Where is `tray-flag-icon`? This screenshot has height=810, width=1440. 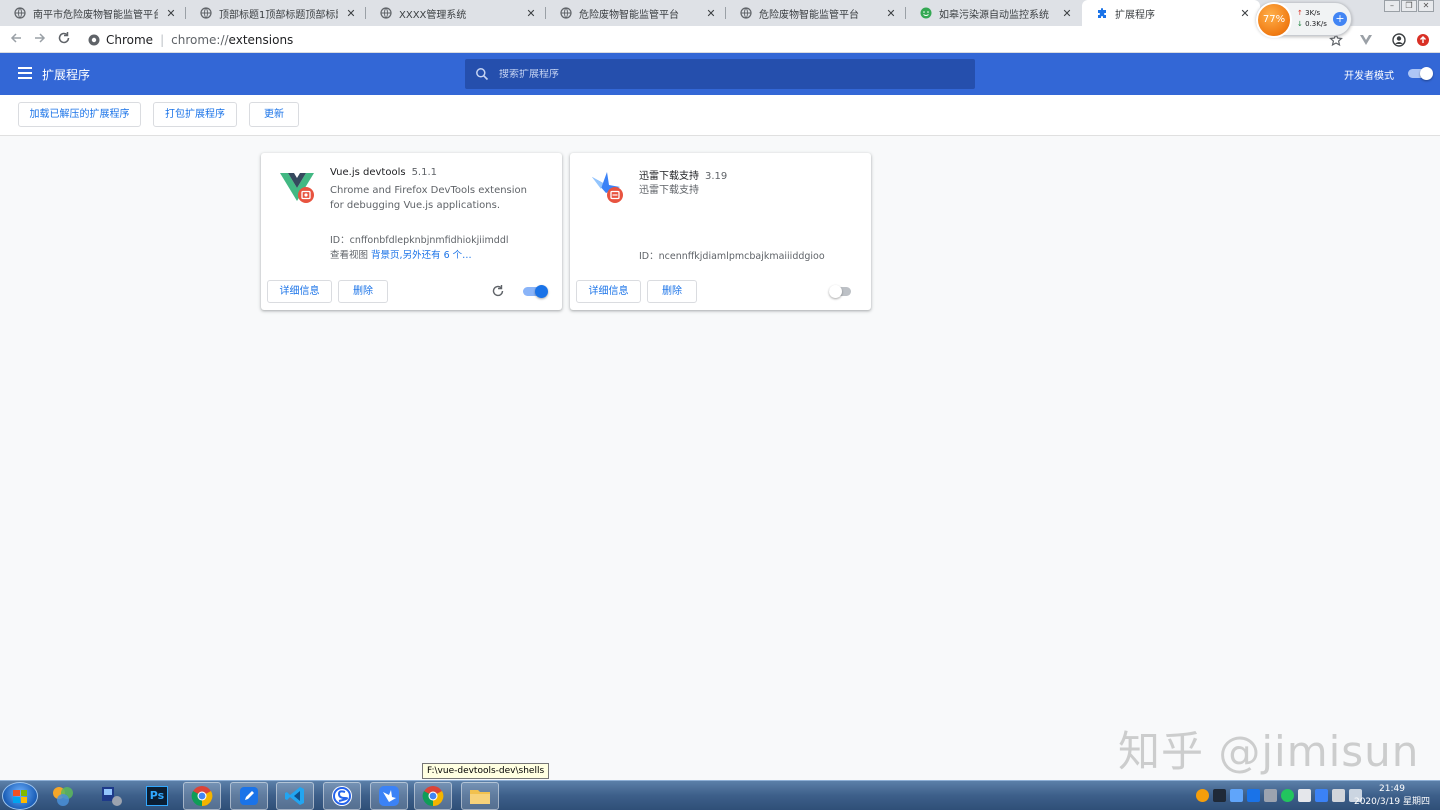 tray-flag-icon is located at coordinates (1304, 795).